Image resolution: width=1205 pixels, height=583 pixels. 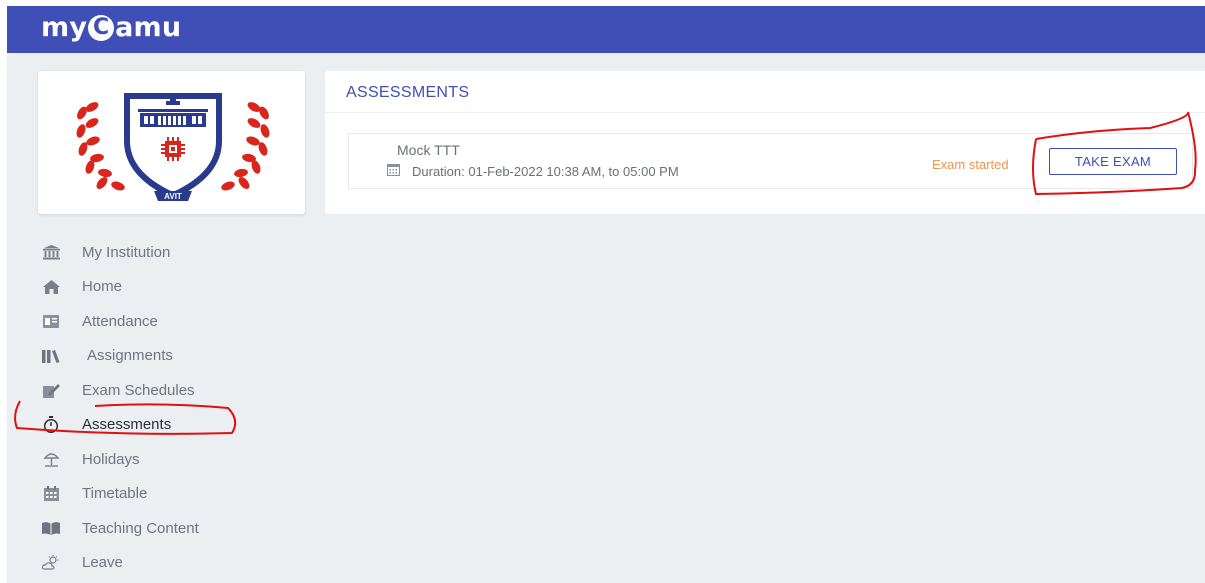 What do you see at coordinates (111, 459) in the screenshot?
I see `sidebar-item-label: Holidays` at bounding box center [111, 459].